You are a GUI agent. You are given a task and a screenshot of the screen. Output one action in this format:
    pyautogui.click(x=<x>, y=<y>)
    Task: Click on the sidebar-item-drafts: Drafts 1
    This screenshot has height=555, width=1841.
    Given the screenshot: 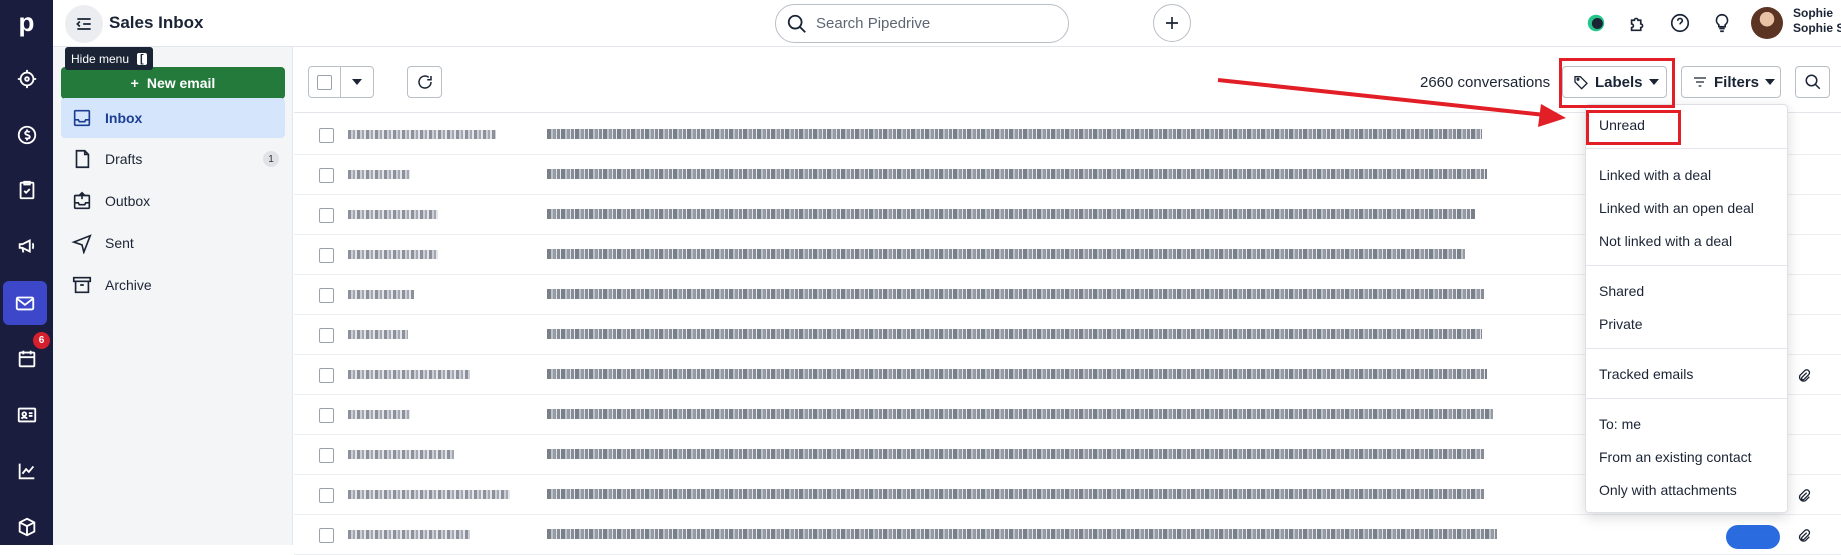 What is the action you would take?
    pyautogui.click(x=173, y=159)
    